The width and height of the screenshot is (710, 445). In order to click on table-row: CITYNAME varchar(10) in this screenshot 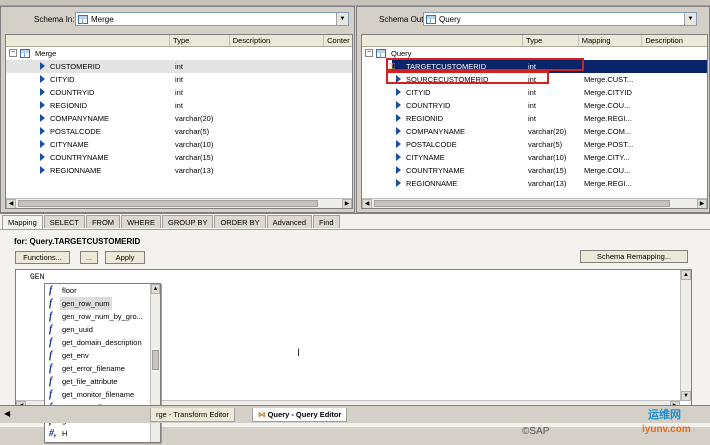, I will do `click(179, 144)`.